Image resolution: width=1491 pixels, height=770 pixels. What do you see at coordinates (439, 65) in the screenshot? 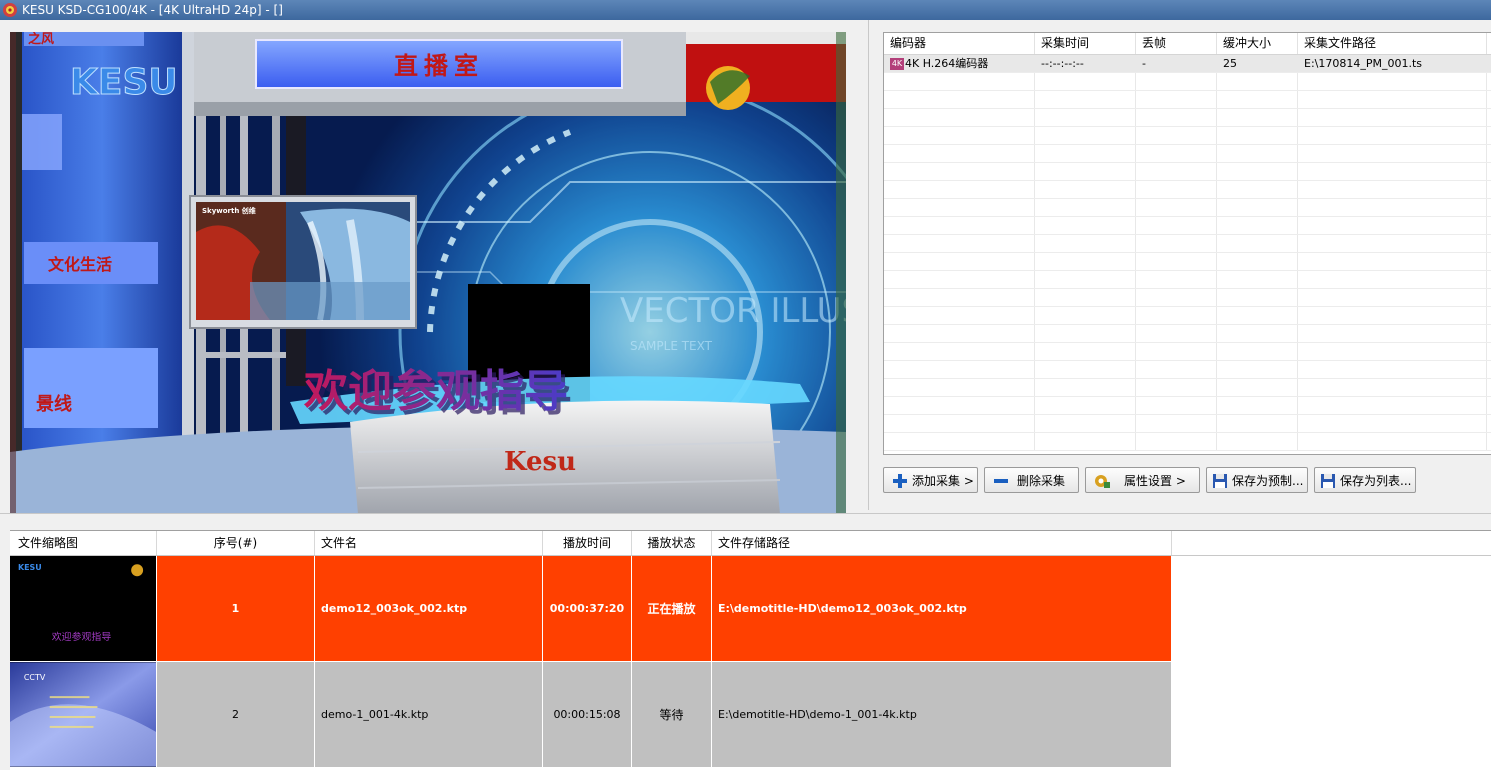
I see `studio-sign-text: 直播室` at bounding box center [439, 65].